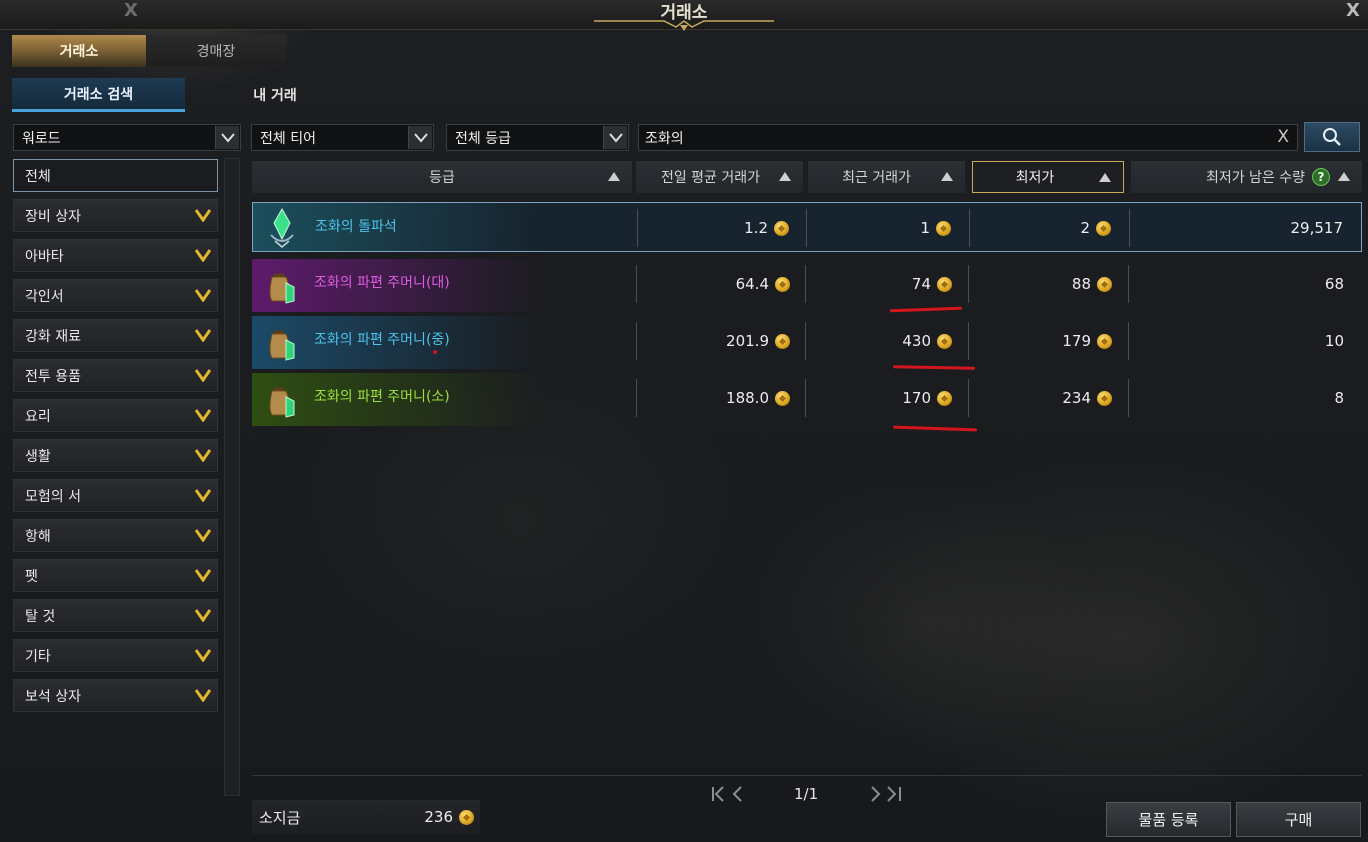 The image size is (1368, 842). Describe the element at coordinates (53, 496) in the screenshot. I see `sidebar-item-label: 모험의 서` at that location.